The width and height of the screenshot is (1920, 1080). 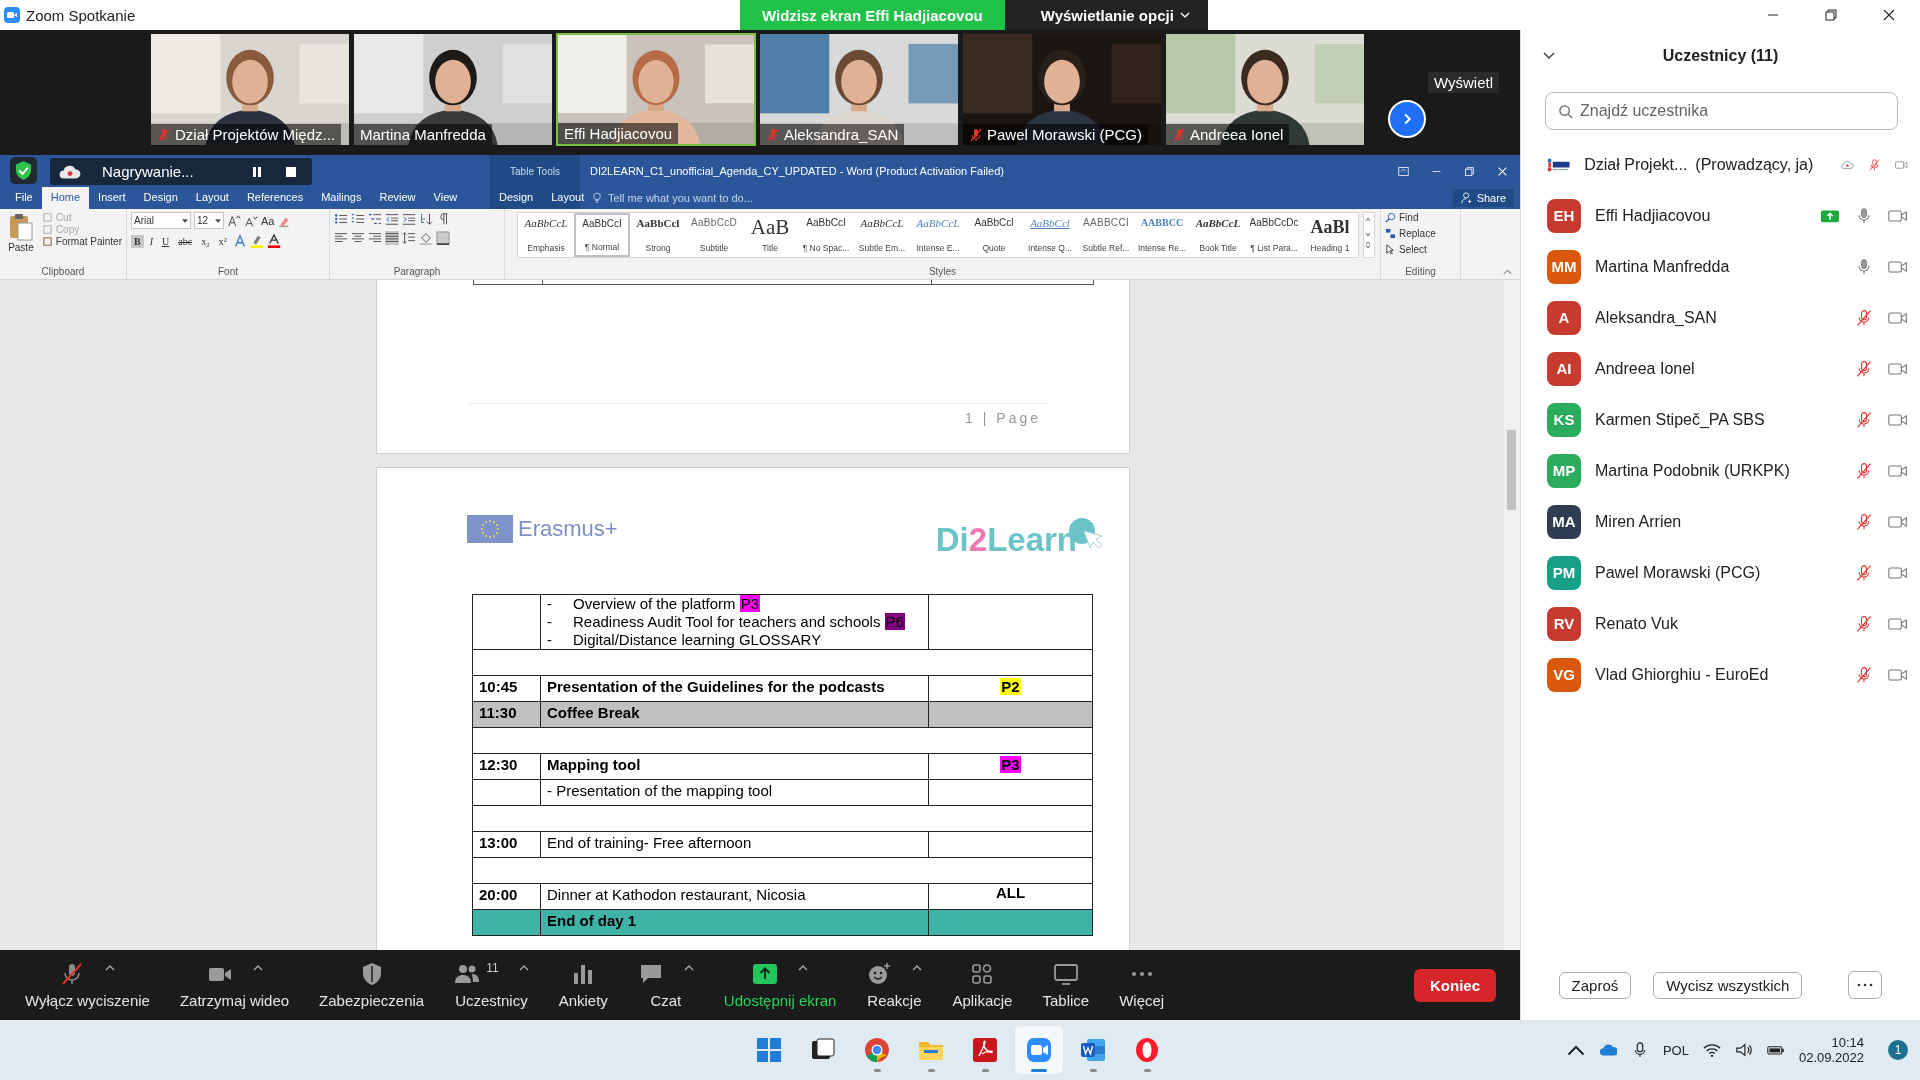 What do you see at coordinates (1680, 419) in the screenshot?
I see `participant-name: Karmen Stipeč_PA SBS` at bounding box center [1680, 419].